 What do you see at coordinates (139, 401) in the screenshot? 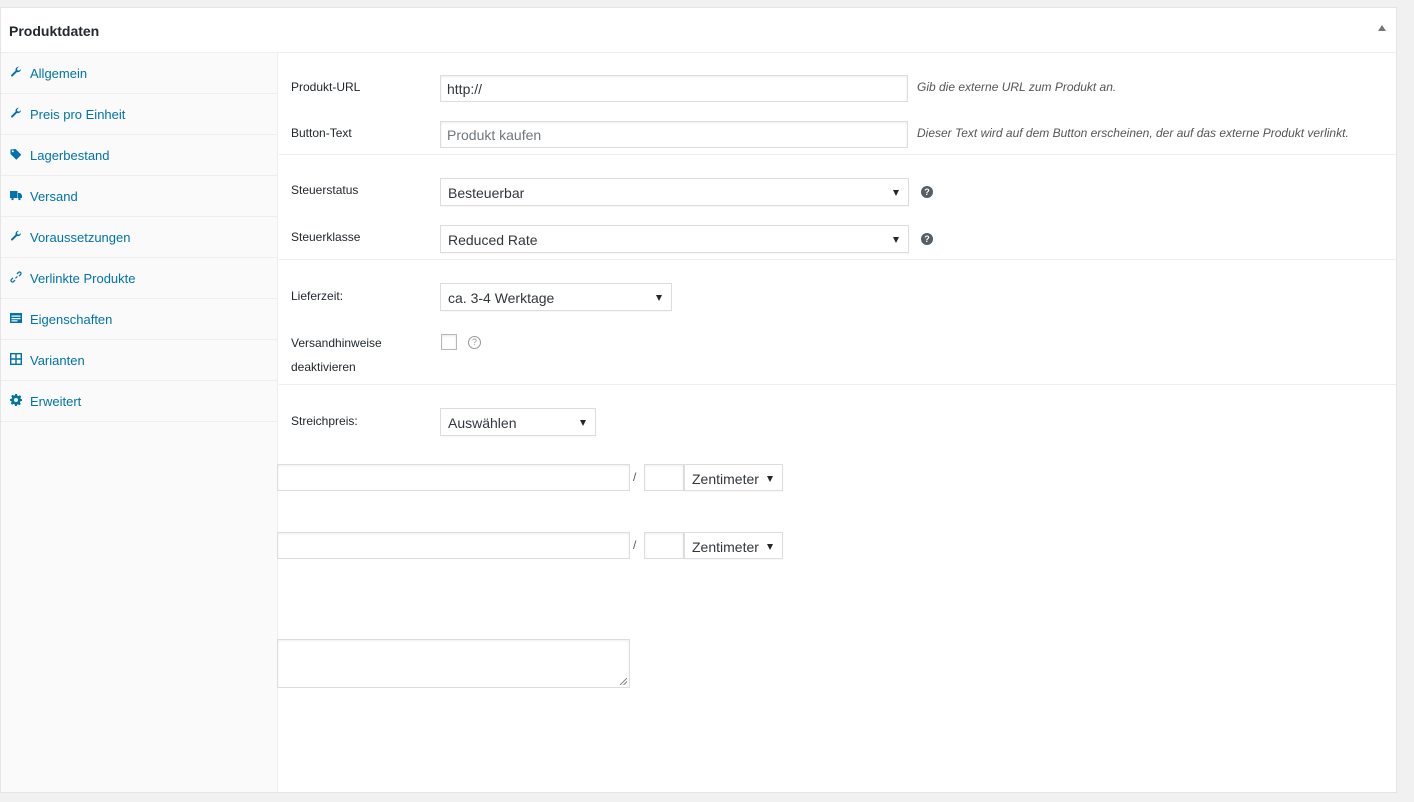
I see `tab-erweitert: Erweitert` at bounding box center [139, 401].